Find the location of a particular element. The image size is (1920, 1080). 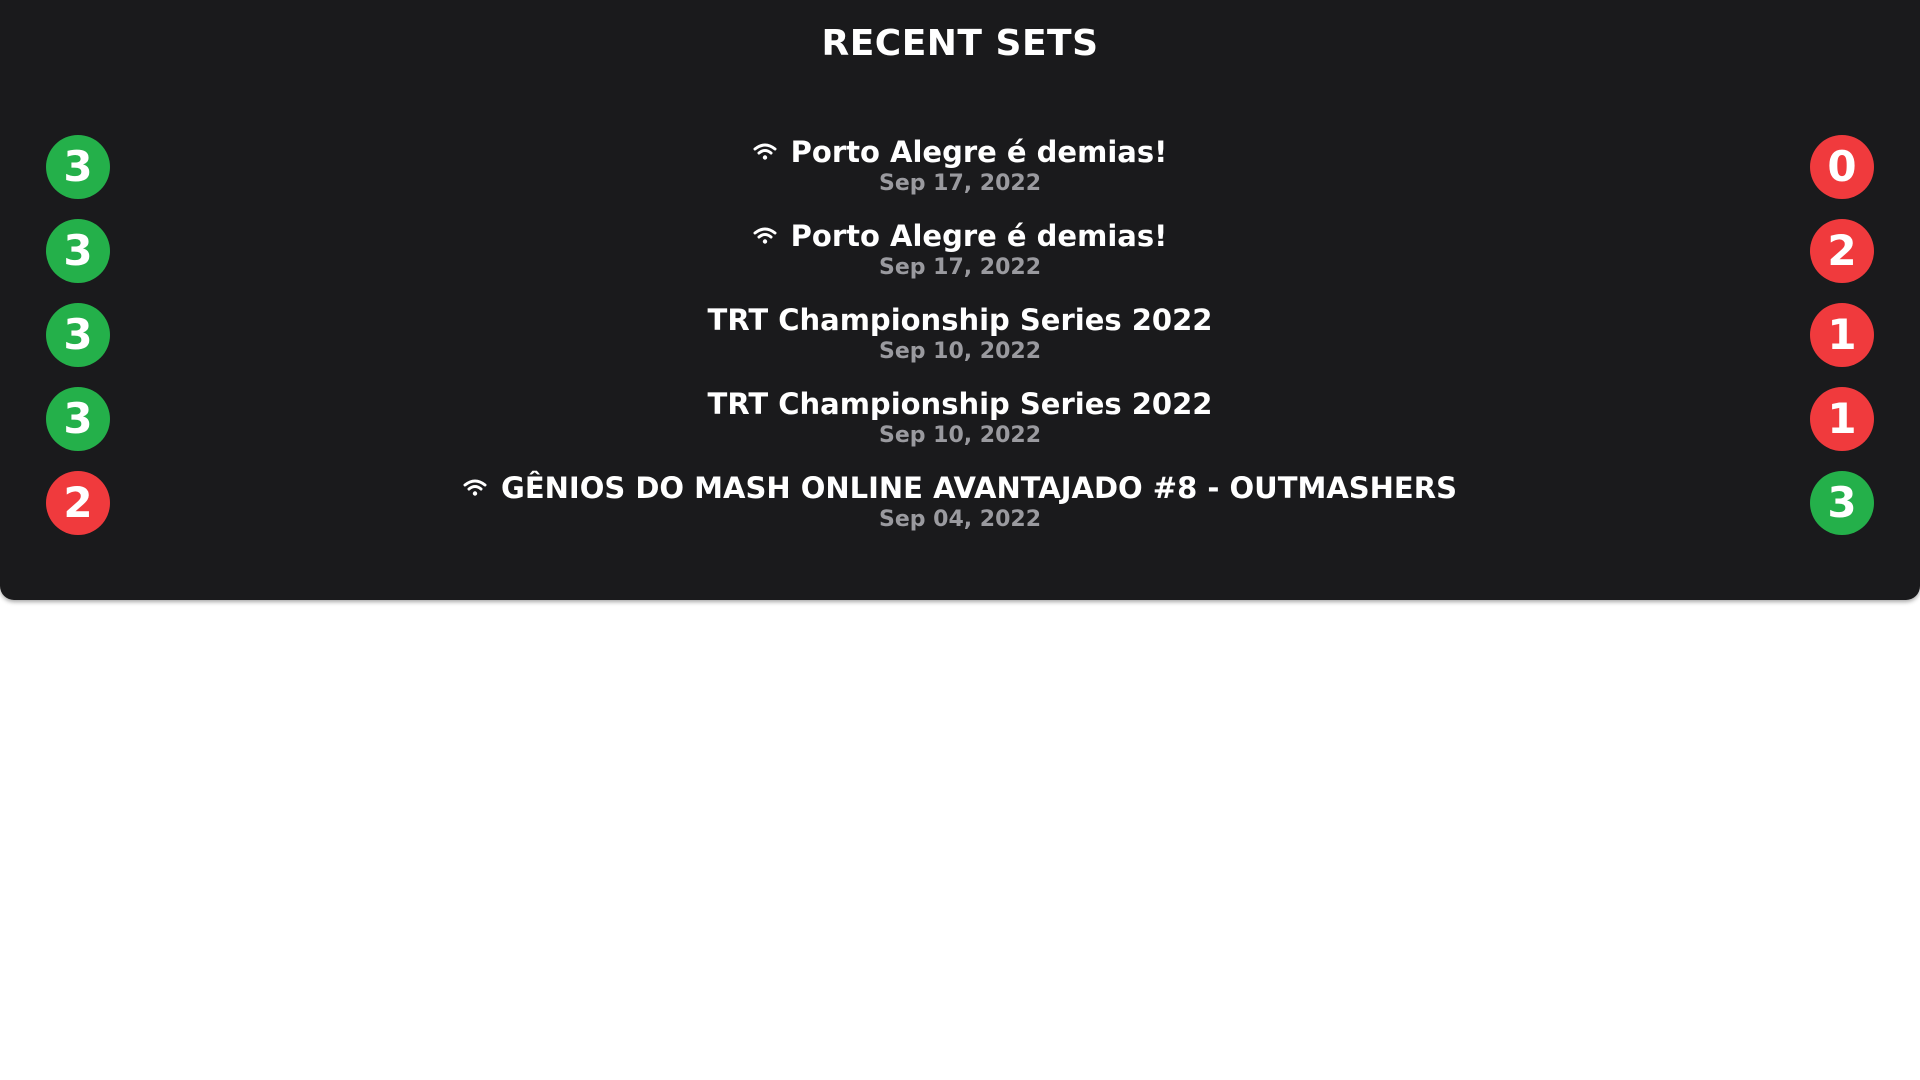

set-row: 3 Porto Alegre é demias! Sep 17, 2022 0 is located at coordinates (960, 174).